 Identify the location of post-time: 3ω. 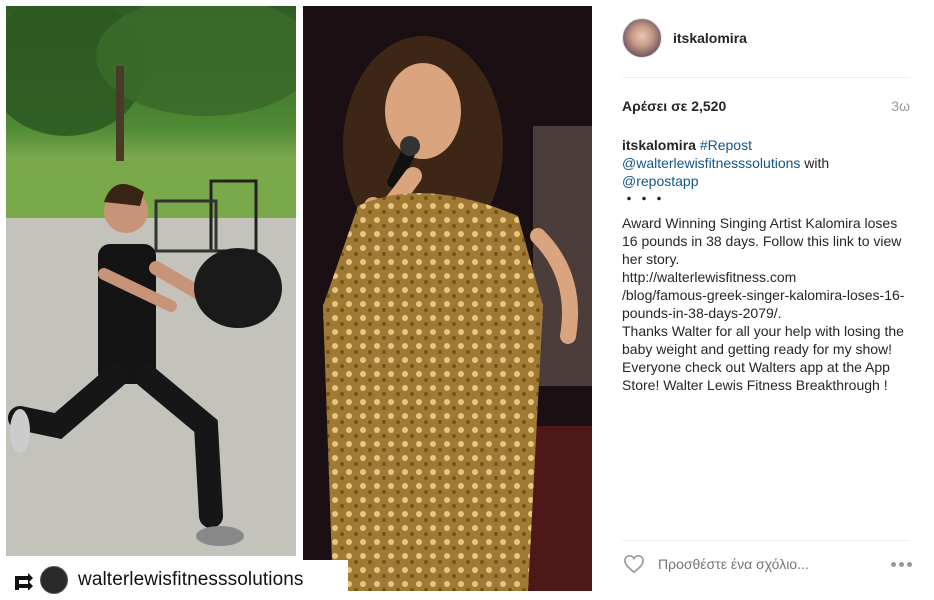
(900, 106).